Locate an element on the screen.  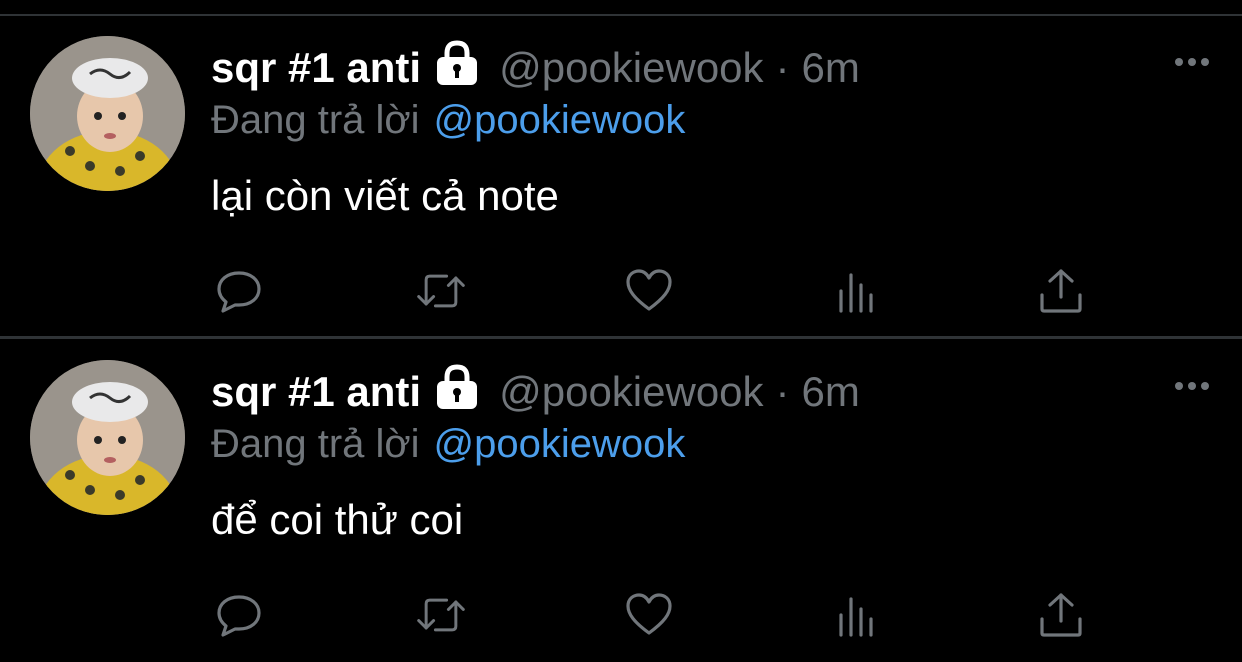
tweet-text: lại còn viết cả note is located at coordinates (385, 195).